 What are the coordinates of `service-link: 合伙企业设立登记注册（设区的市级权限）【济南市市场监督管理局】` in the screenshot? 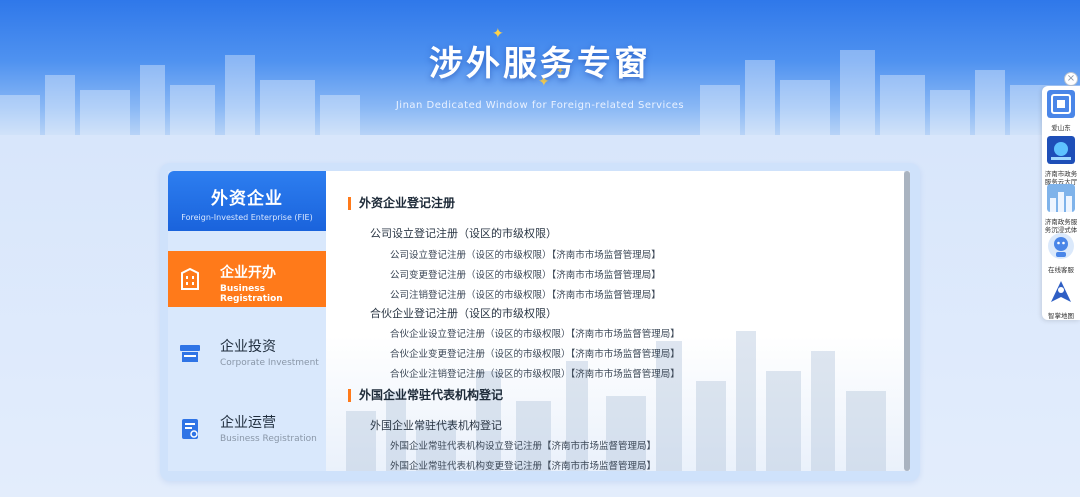 It's located at (535, 333).